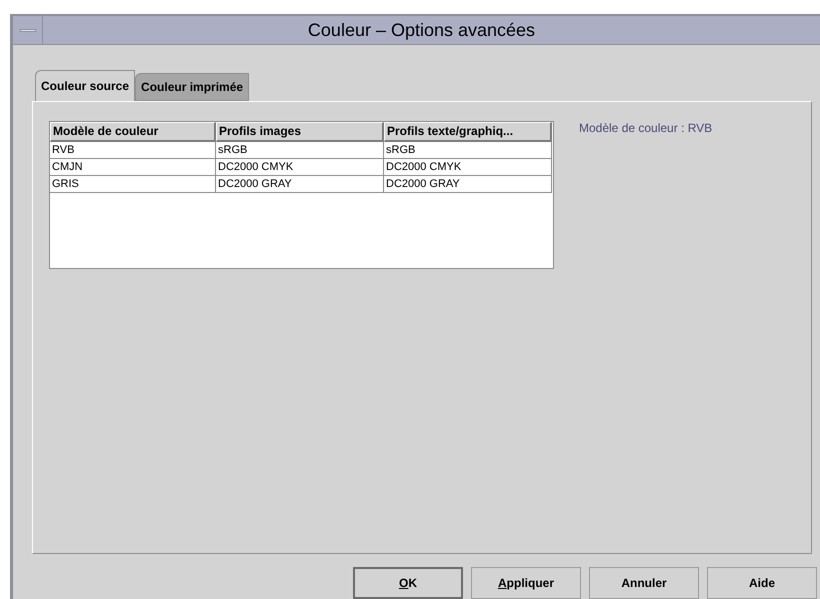  I want to click on column-header: Modèle de couleur, so click(133, 132).